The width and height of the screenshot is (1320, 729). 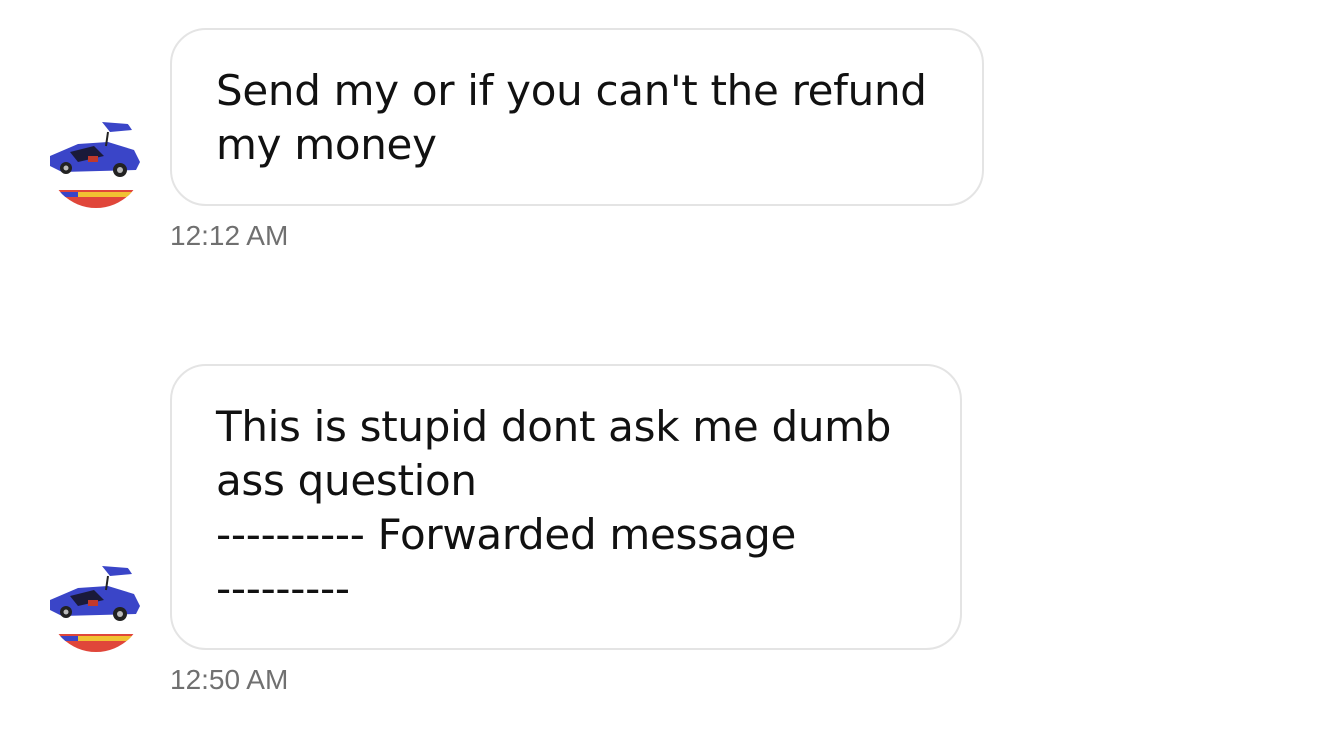 I want to click on message-text-line: ---------- Forwarded message, so click(x=506, y=534).